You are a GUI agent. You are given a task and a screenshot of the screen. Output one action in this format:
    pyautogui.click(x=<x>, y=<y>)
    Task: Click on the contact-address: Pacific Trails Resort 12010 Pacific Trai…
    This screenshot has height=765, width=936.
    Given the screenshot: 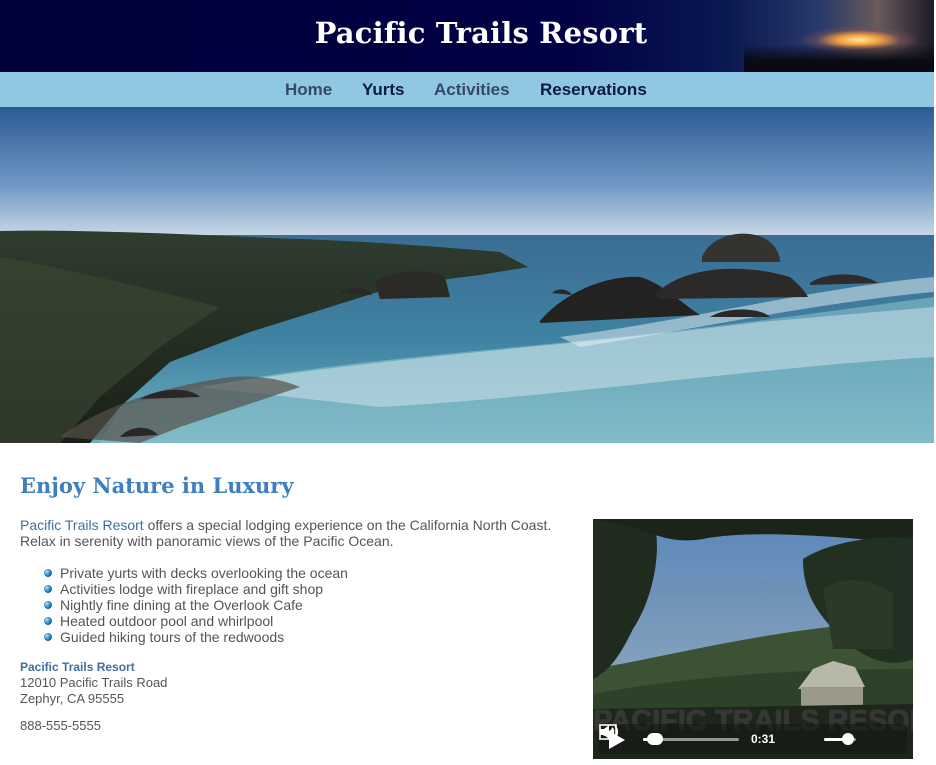 What is the action you would take?
    pyautogui.click(x=93, y=683)
    